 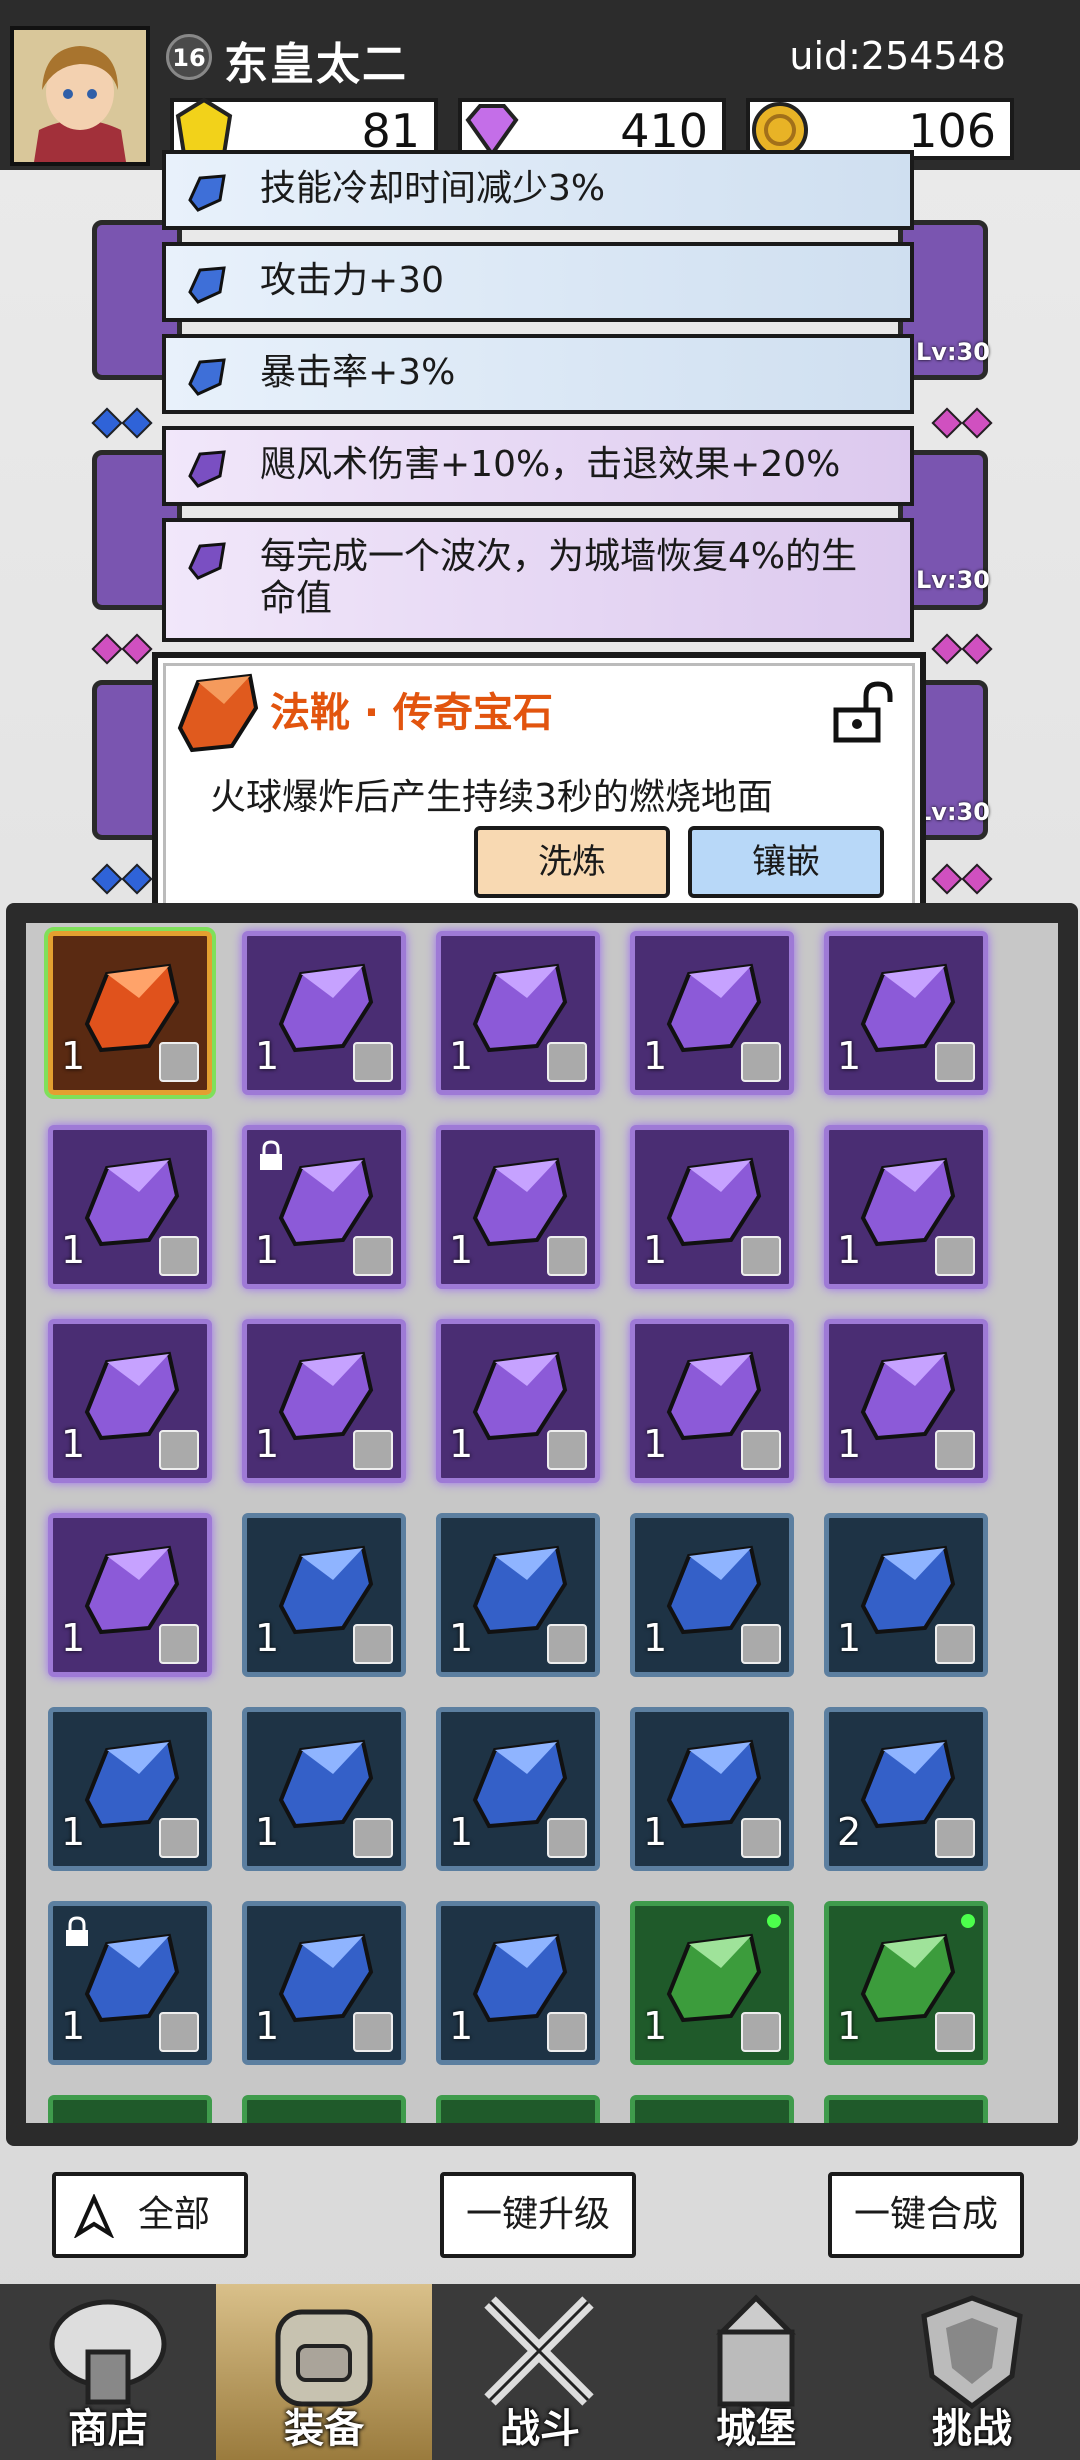 What do you see at coordinates (80, 96) in the screenshot?
I see `player-avatar` at bounding box center [80, 96].